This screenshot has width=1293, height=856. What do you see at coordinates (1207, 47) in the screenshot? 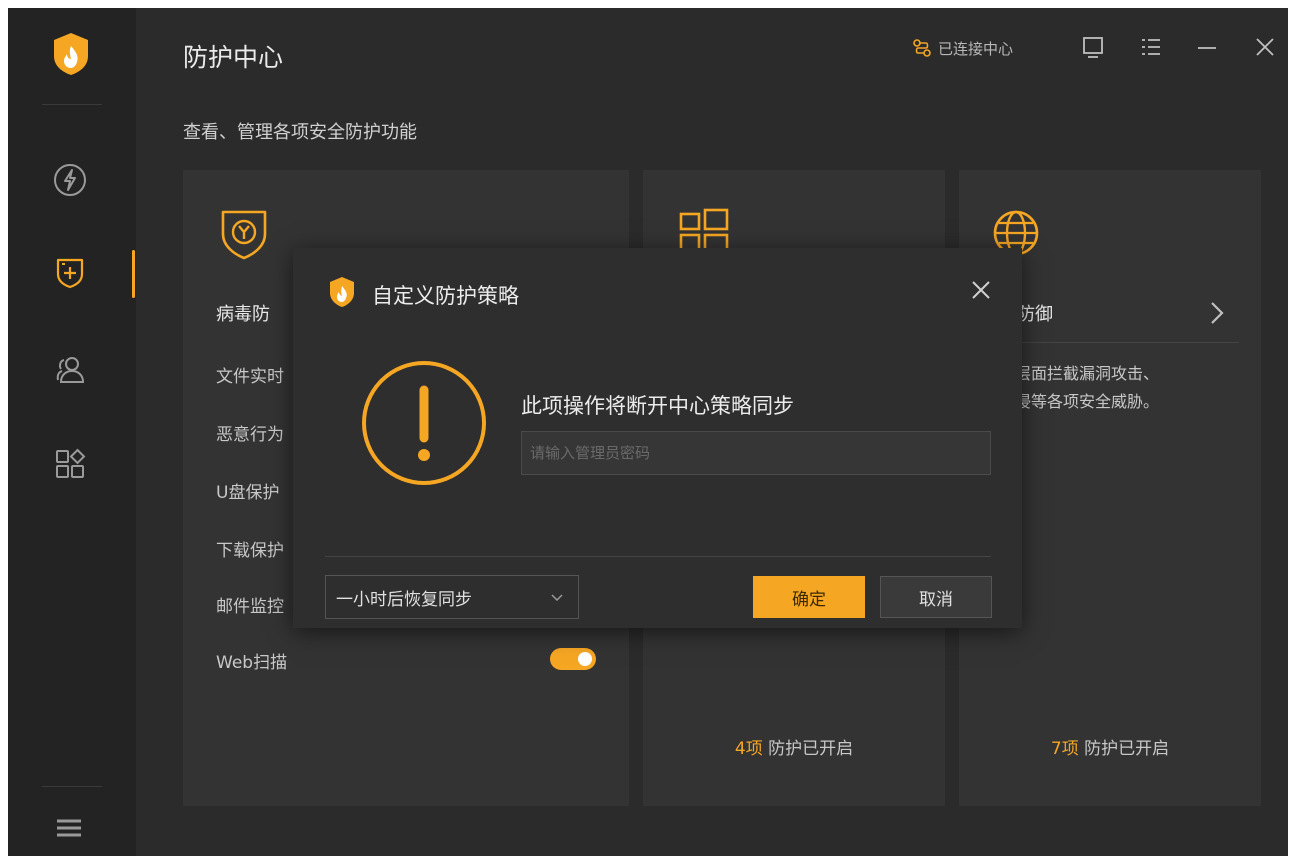
I see `minimize-icon` at bounding box center [1207, 47].